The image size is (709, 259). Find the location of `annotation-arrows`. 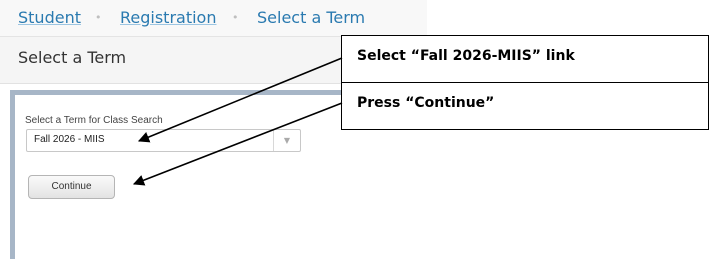

annotation-arrows is located at coordinates (237, 121).